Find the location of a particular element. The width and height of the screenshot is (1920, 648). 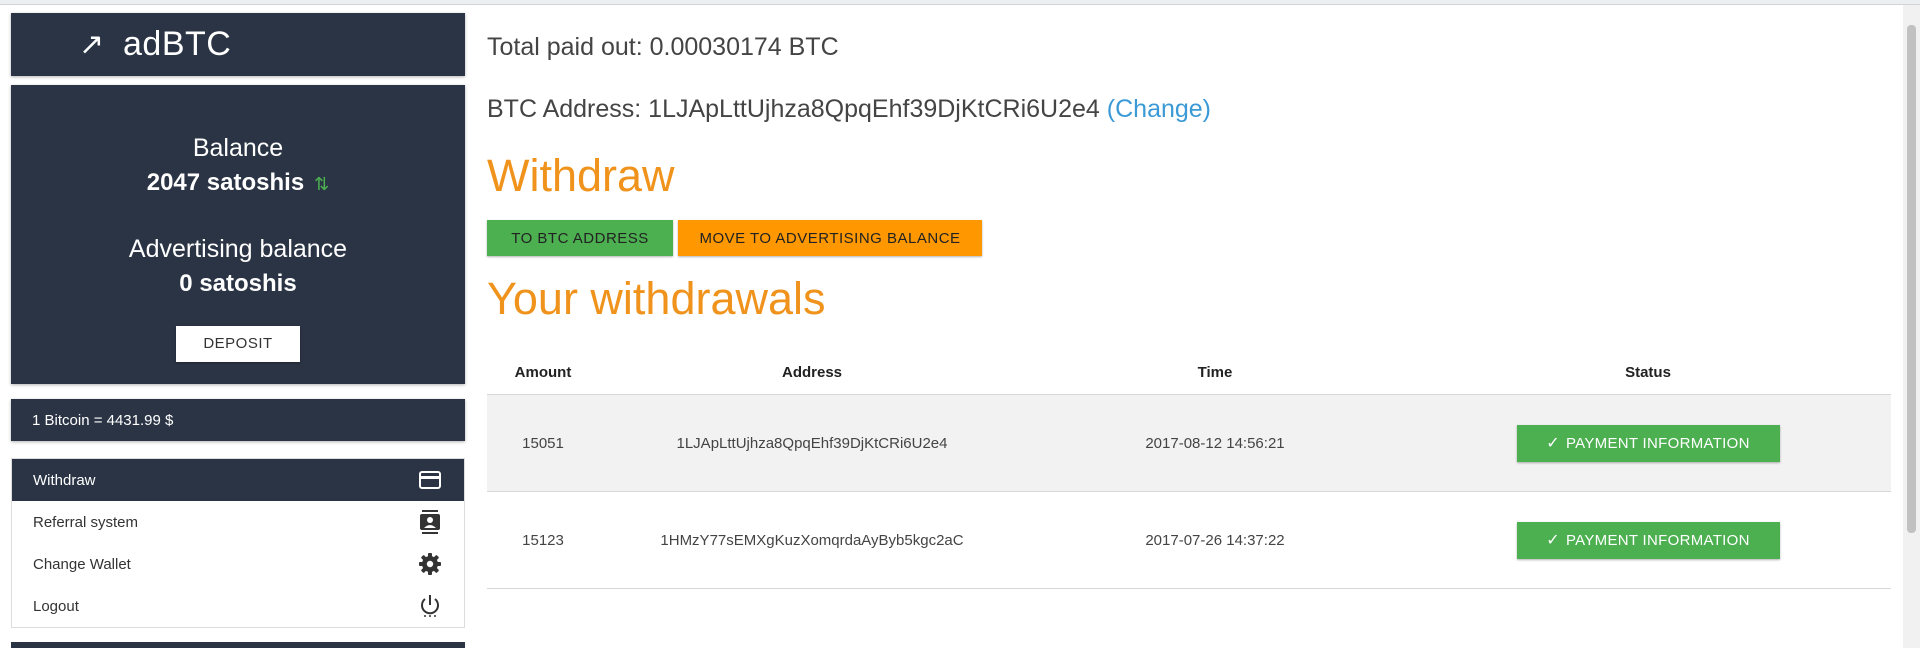

exchange-rate: 1 Bitcoin = 4431.99 $ is located at coordinates (238, 420).